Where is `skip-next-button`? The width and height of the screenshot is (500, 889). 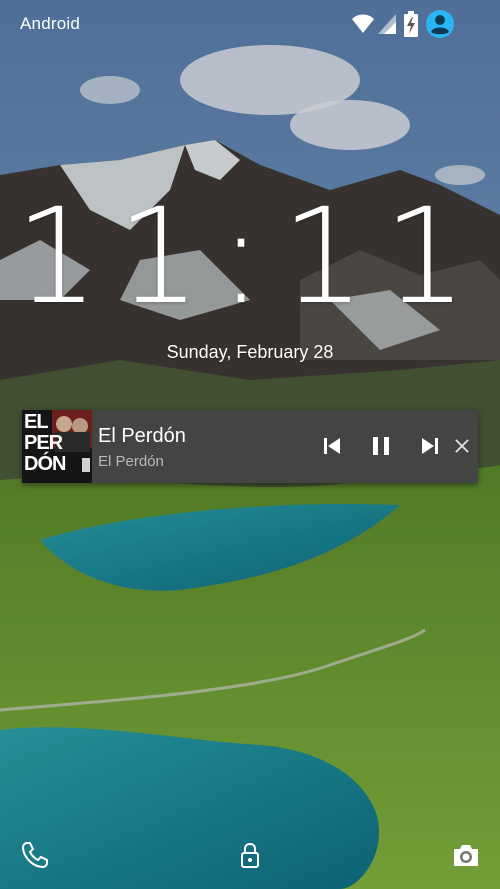
skip-next-button is located at coordinates (430, 446).